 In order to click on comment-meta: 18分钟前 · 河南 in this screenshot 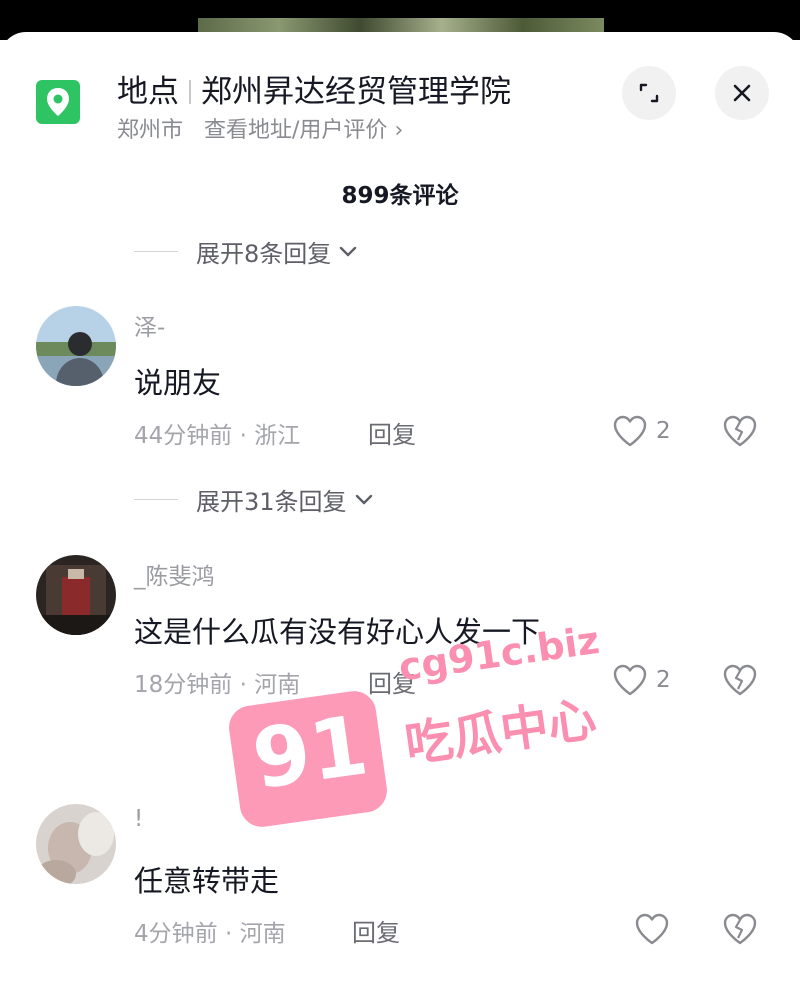, I will do `click(217, 685)`.